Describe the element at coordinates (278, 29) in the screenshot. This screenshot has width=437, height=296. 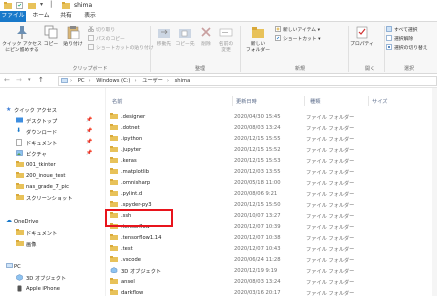
I see `new-item-icon` at that location.